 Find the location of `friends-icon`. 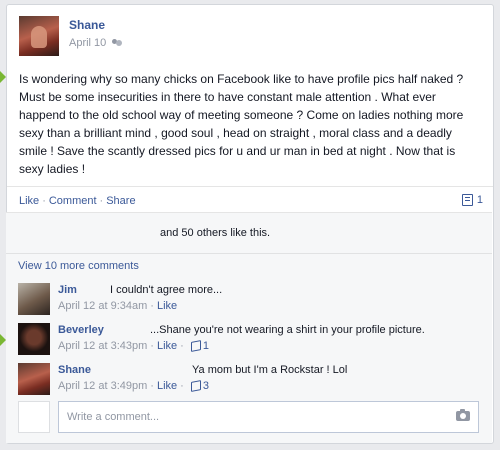

friends-icon is located at coordinates (117, 43).